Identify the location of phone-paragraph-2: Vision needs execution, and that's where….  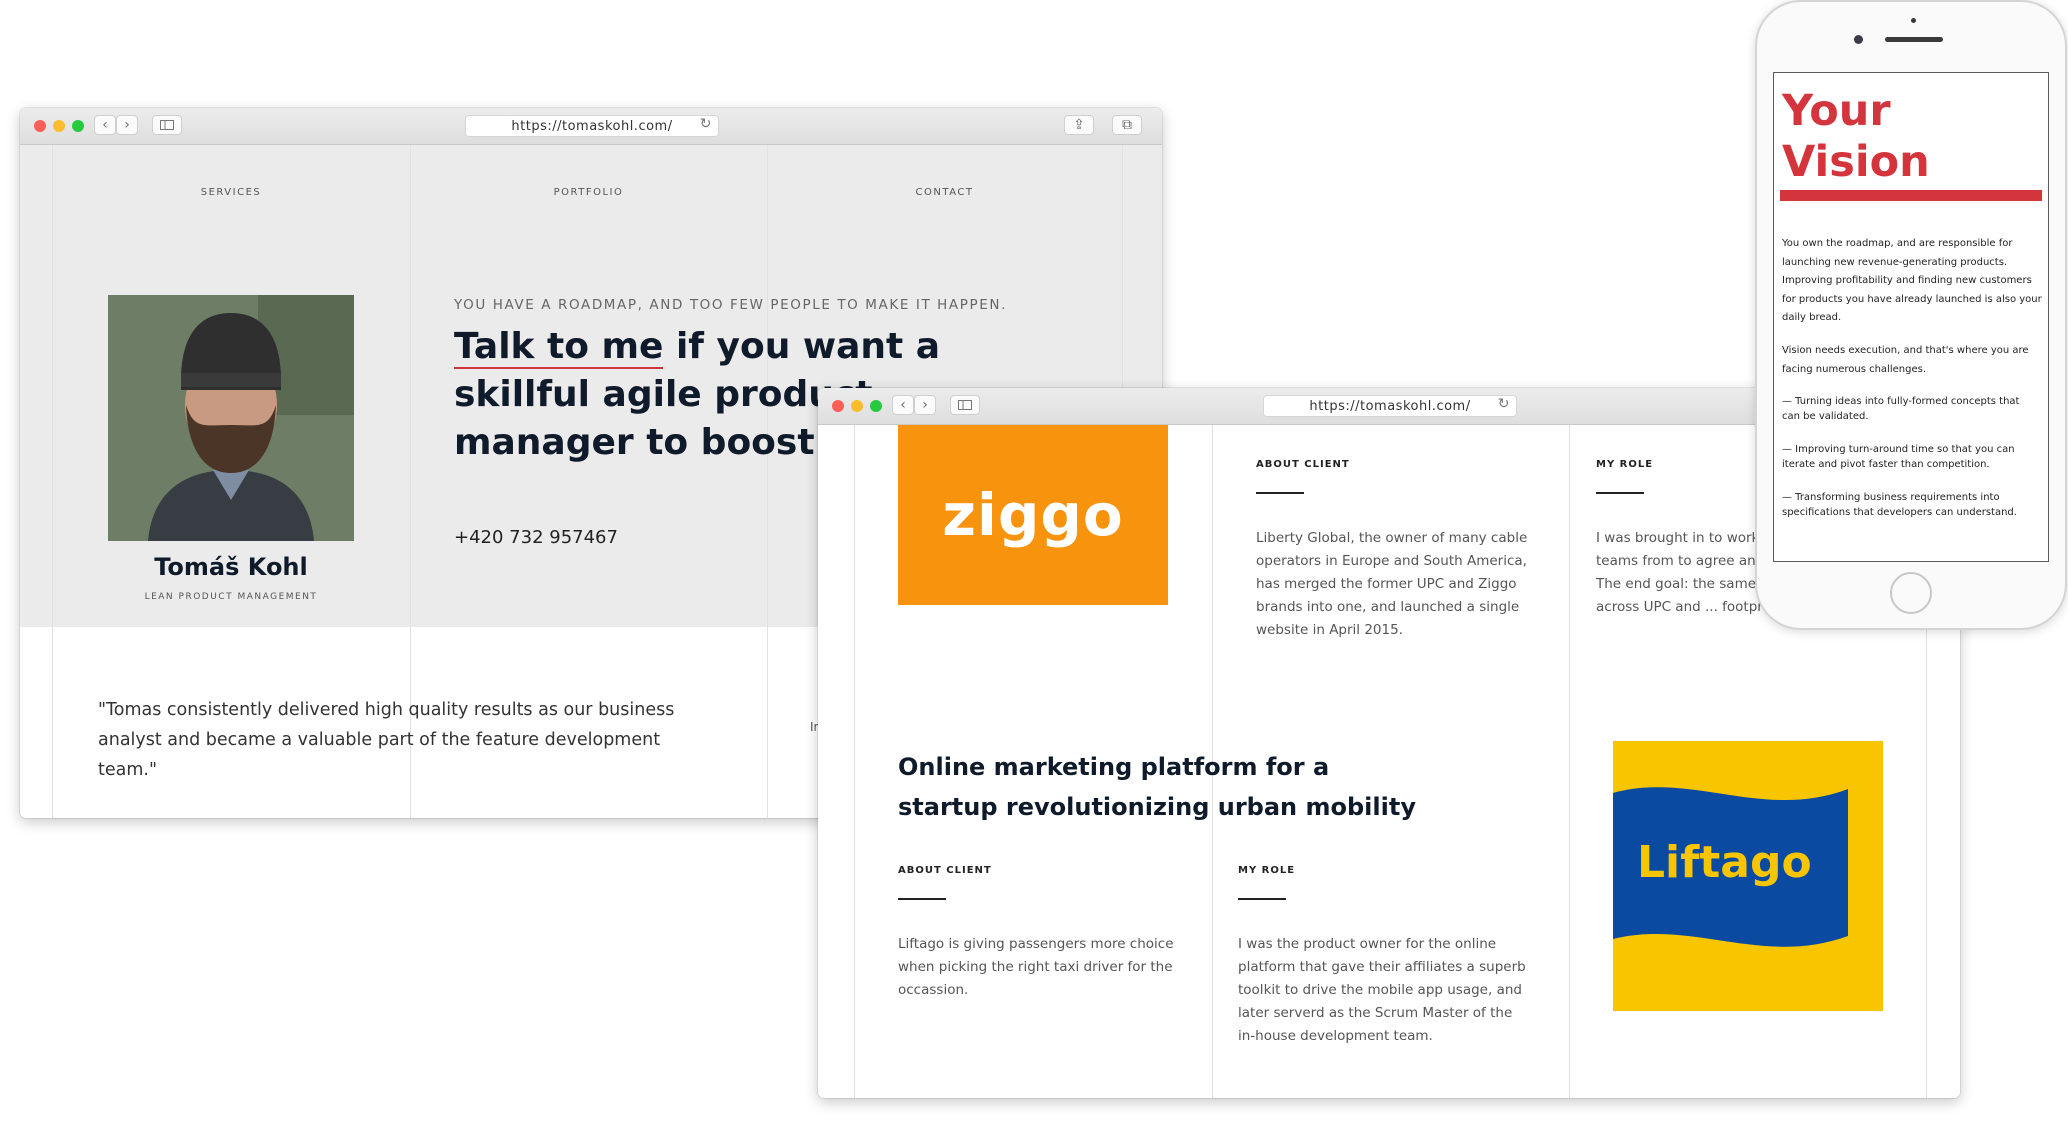
(1905, 360).